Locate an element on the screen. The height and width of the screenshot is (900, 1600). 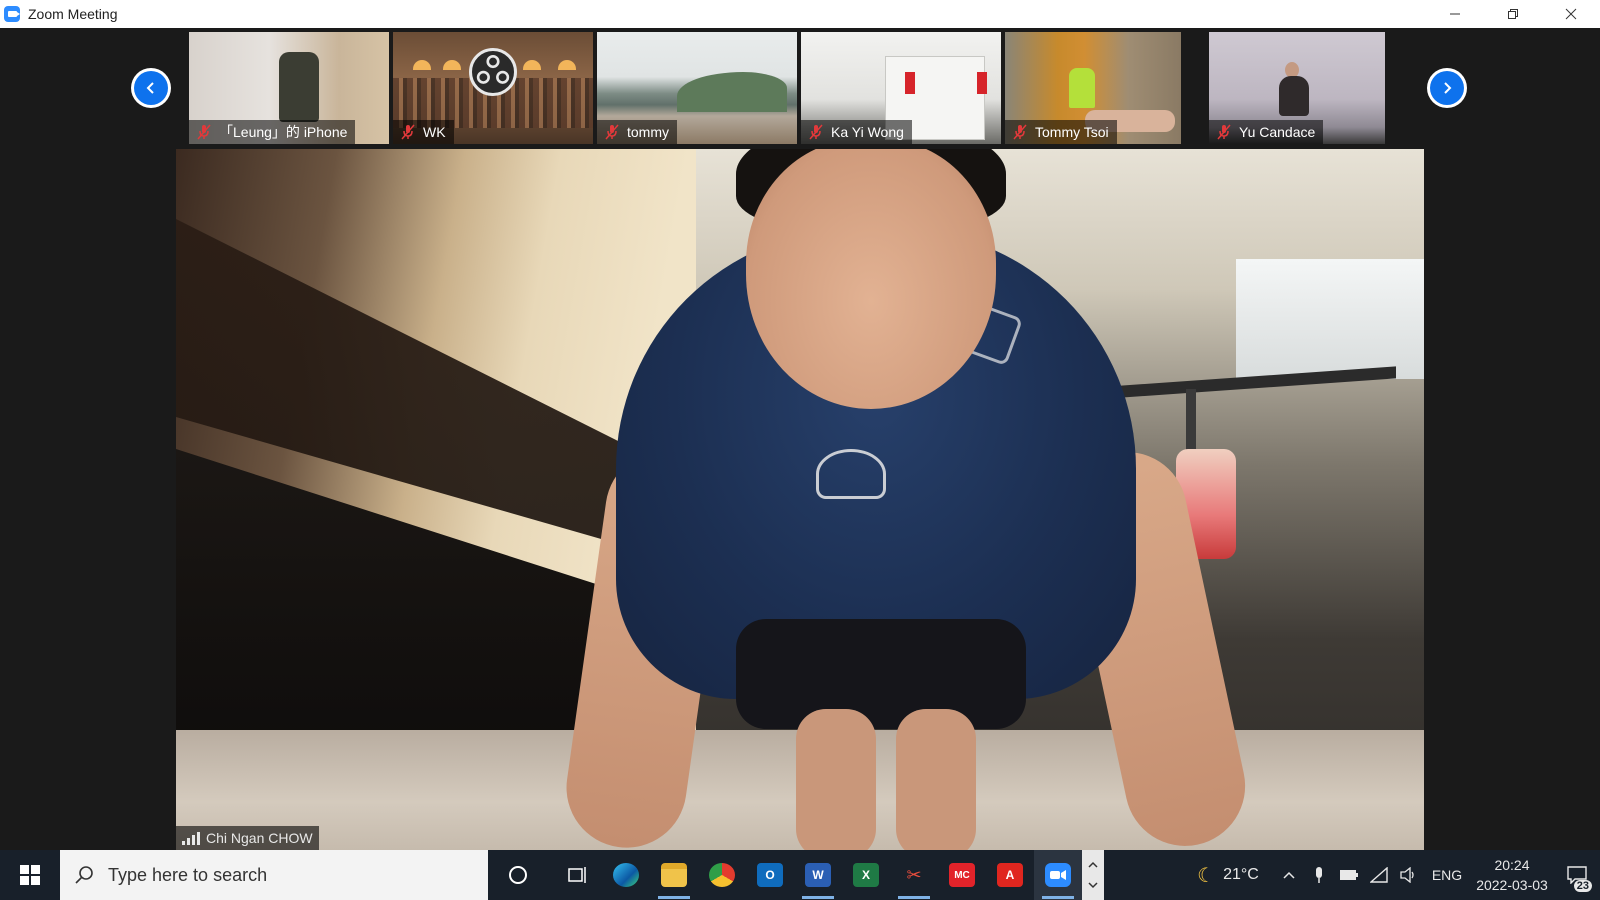
network-tray is located at coordinates (1379, 875).